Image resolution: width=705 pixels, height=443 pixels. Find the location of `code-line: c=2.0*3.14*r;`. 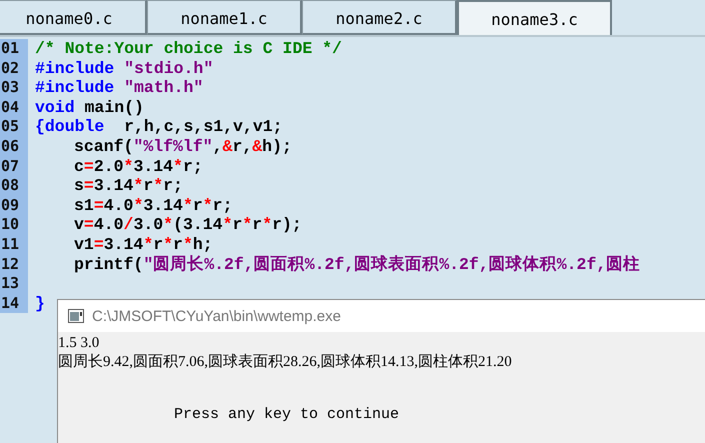

code-line: c=2.0*3.14*r; is located at coordinates (138, 166).